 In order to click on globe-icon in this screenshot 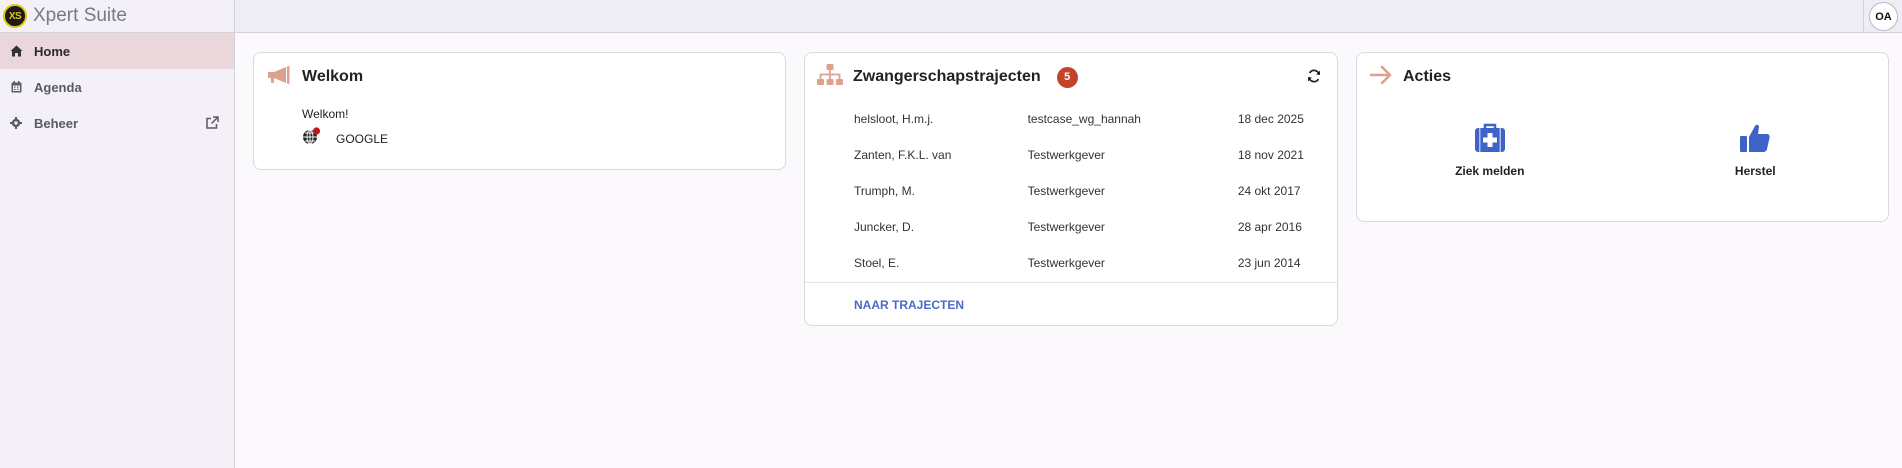, I will do `click(312, 138)`.